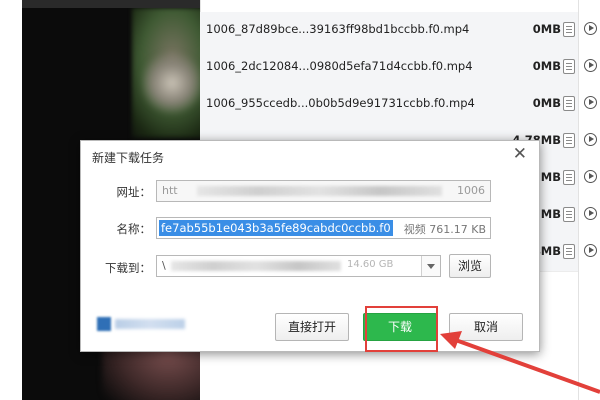 Image resolution: width=600 pixels, height=400 pixels. Describe the element at coordinates (339, 66) in the screenshot. I see `download-file-name: 1006_2dc12084...0980d5efa71d4ccbb.f0.mp4` at that location.